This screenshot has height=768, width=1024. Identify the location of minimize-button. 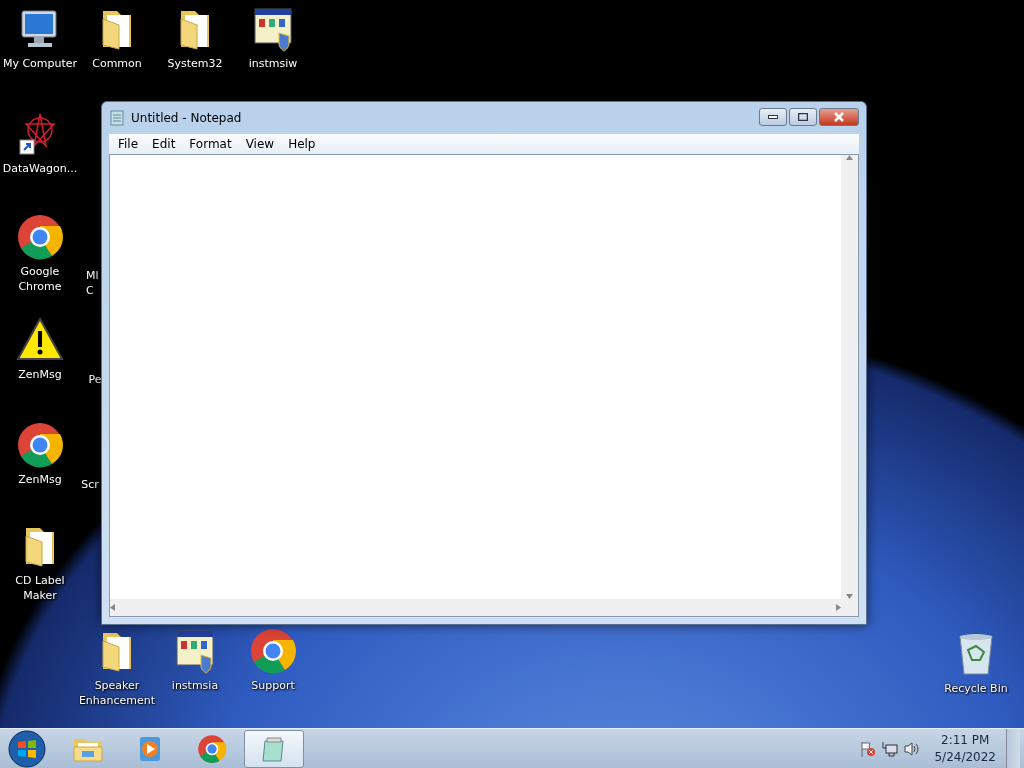
(773, 117).